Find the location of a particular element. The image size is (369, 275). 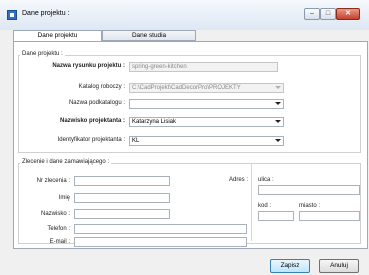

designer-value: Katarzyna Lisiak is located at coordinates (154, 122).